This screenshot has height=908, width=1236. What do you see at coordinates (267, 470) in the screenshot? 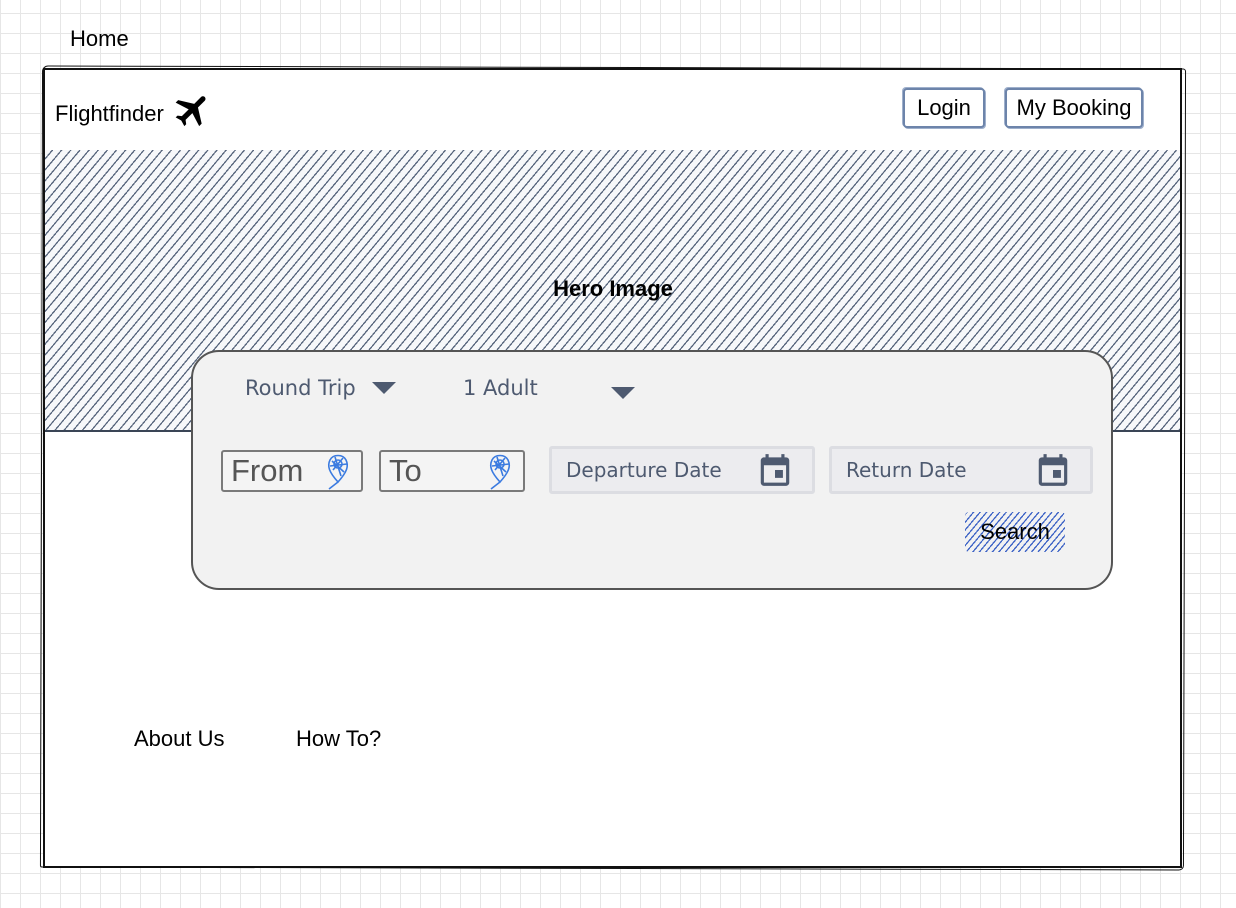
I see `from-placeholder: From` at bounding box center [267, 470].